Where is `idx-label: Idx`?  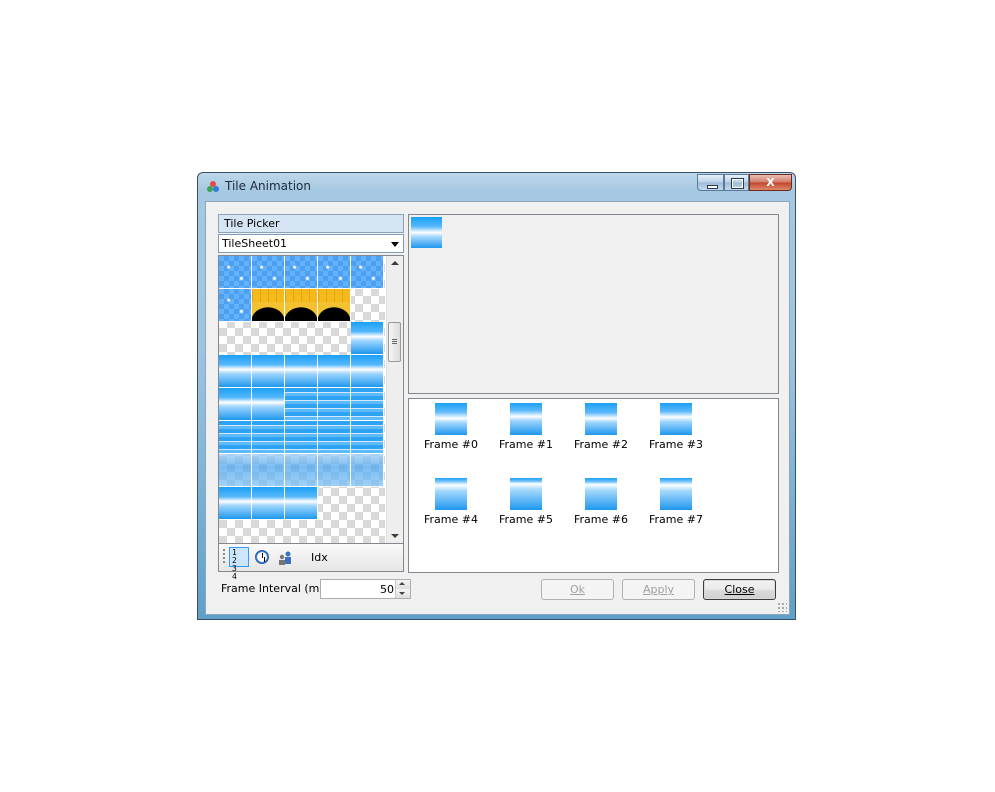
idx-label: Idx is located at coordinates (319, 557).